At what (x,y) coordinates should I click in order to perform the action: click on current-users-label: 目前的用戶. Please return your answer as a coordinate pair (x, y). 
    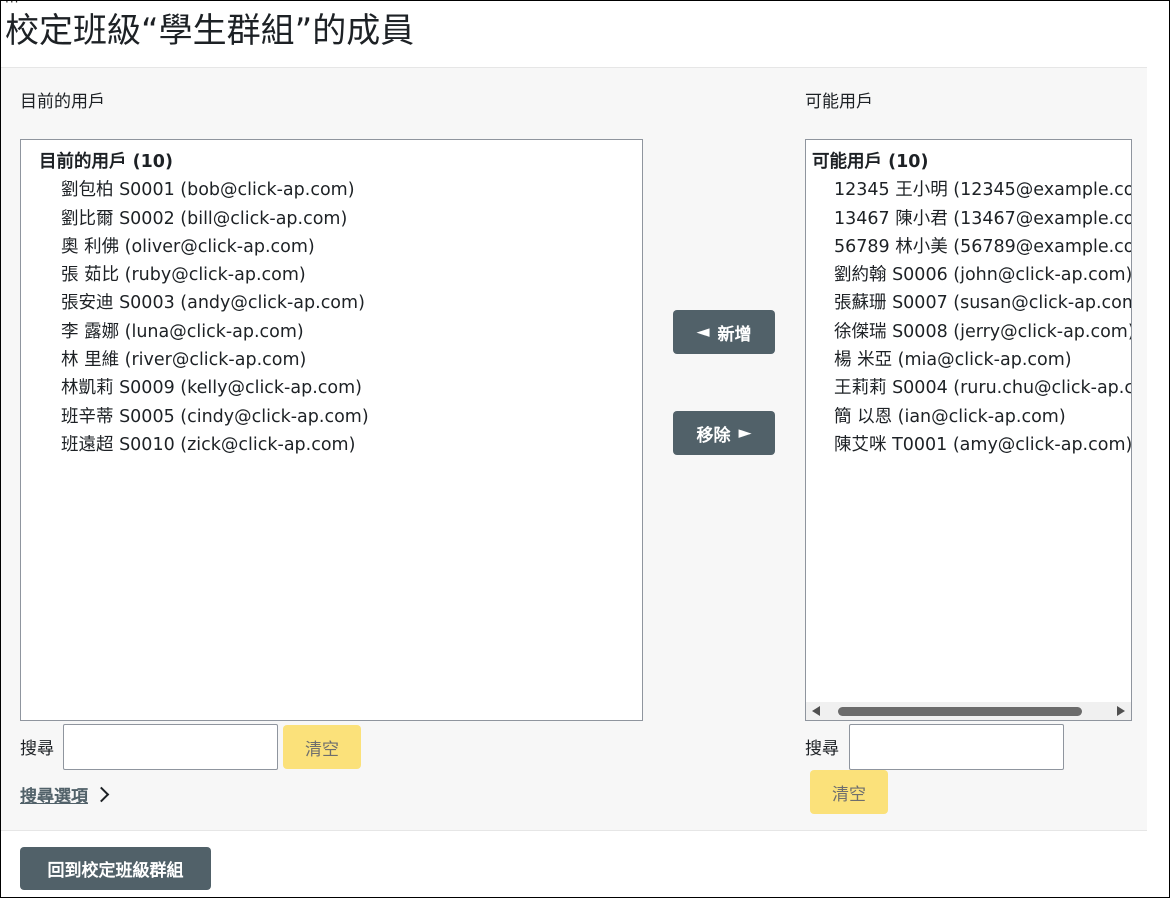
    Looking at the image, I should click on (62, 102).